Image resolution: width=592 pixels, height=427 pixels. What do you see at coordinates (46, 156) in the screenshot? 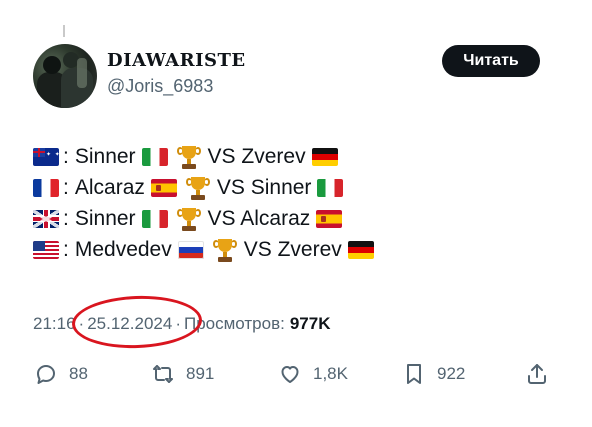
I see `australia-flag-icon` at bounding box center [46, 156].